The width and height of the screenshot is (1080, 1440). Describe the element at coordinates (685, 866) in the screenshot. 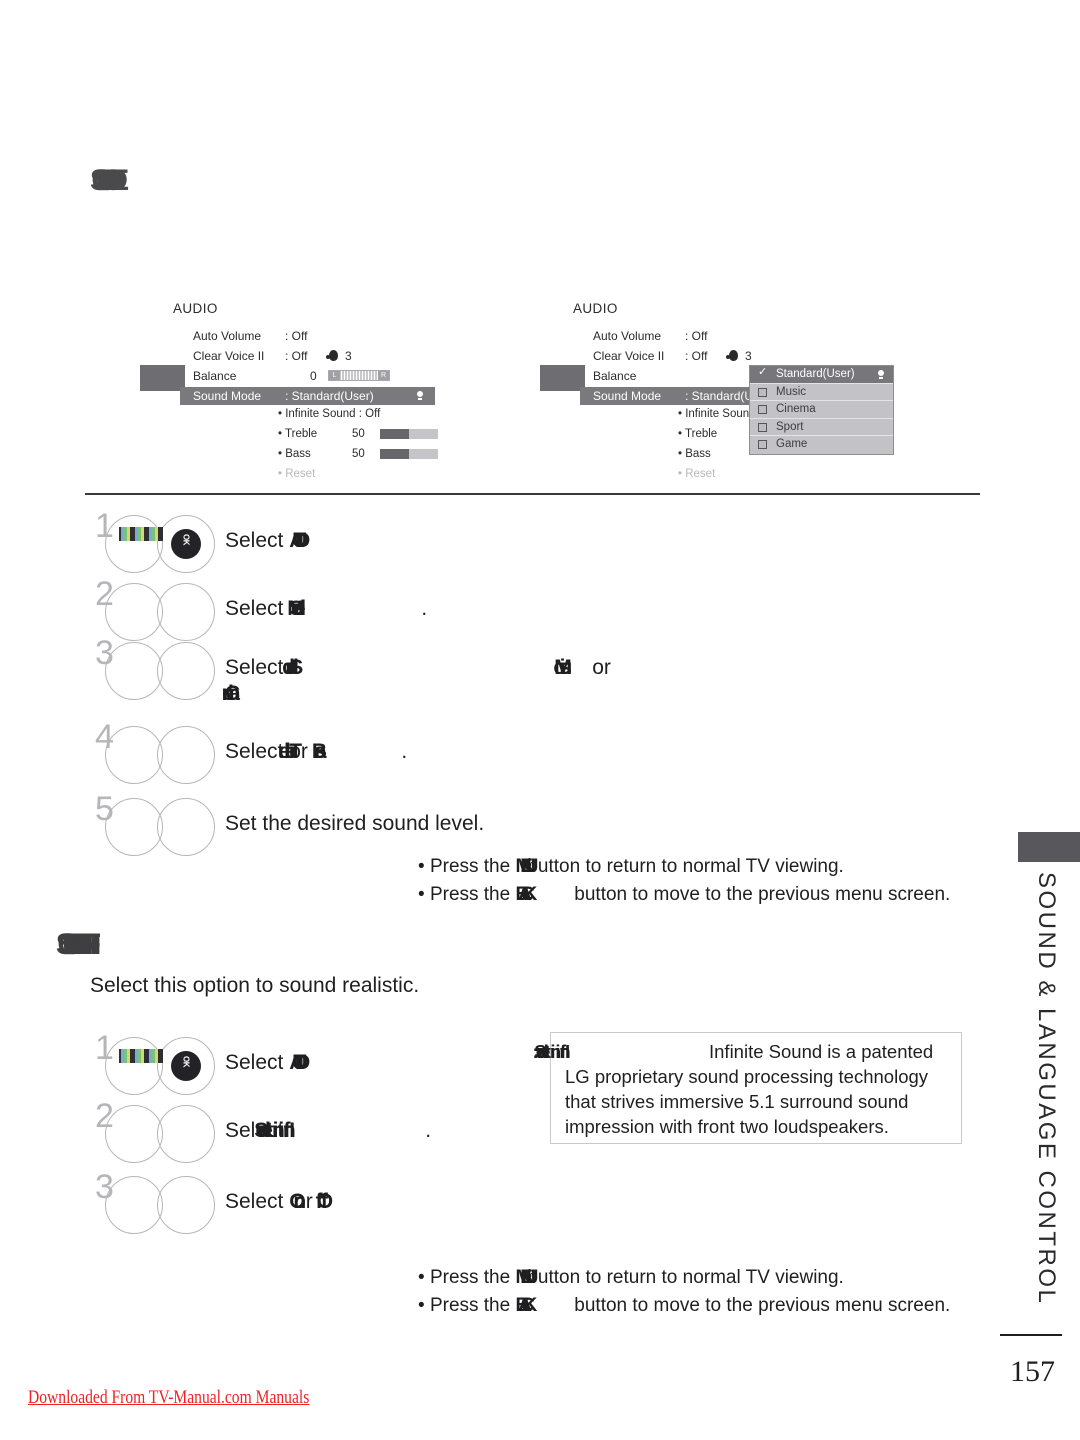

I see `note-1-post: button to return to normal TV viewing.` at that location.